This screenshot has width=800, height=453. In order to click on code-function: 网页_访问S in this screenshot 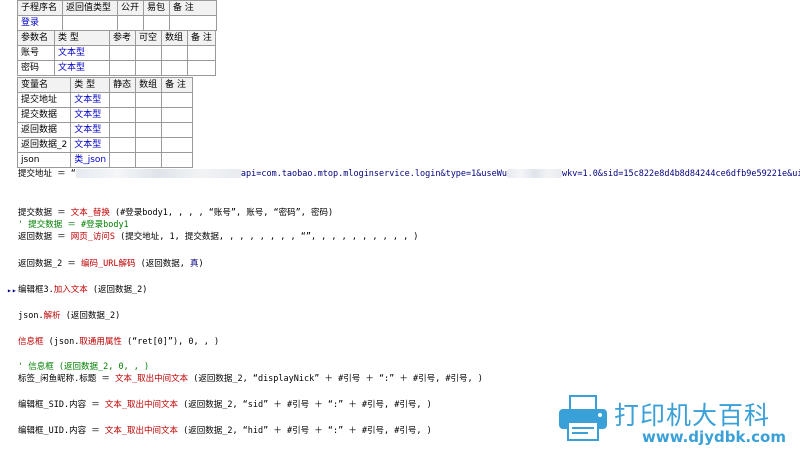, I will do `click(93, 237)`.